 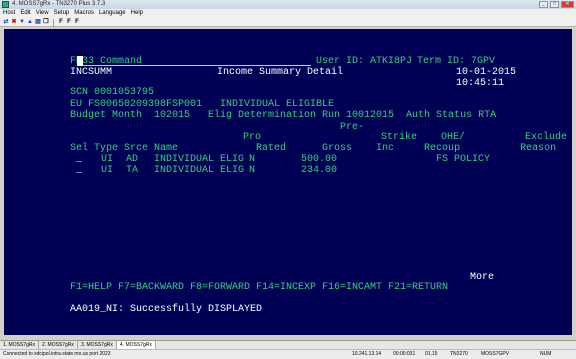 What do you see at coordinates (24, 13) in the screenshot?
I see `menu-edit: Edit` at bounding box center [24, 13].